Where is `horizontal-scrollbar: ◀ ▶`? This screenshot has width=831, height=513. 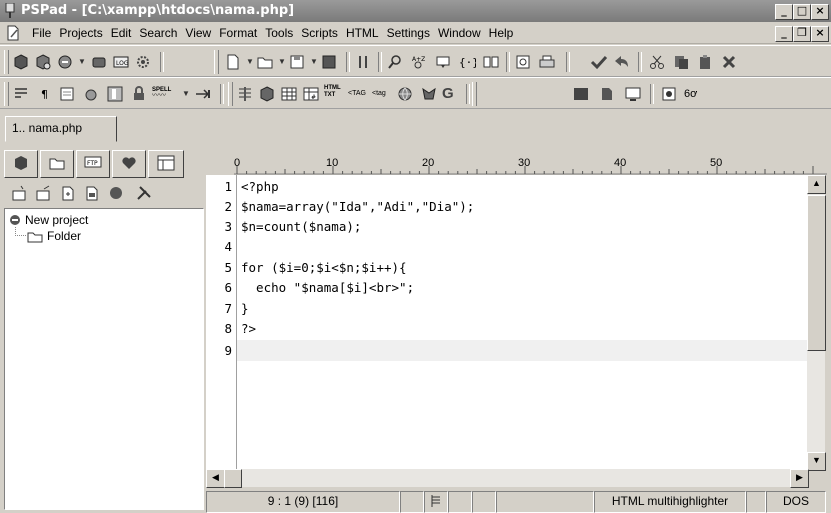
horizontal-scrollbar: ◀ ▶ is located at coordinates (507, 478).